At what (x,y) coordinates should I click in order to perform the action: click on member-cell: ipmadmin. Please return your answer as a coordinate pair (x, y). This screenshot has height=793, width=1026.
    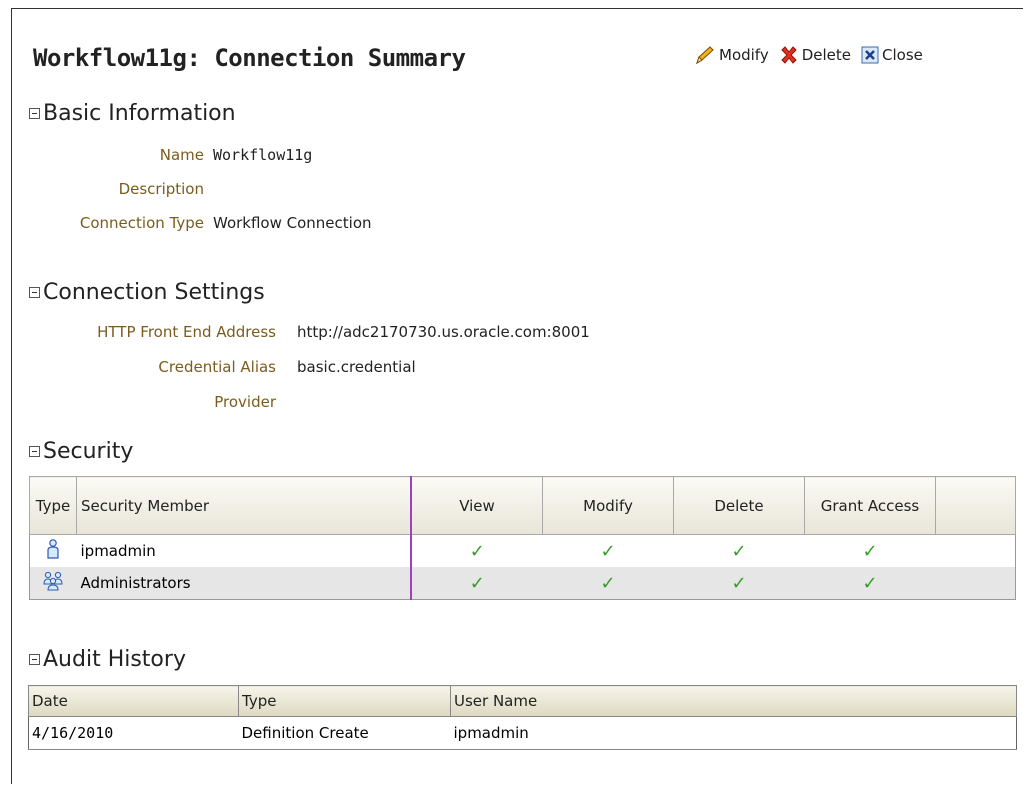
    Looking at the image, I should click on (244, 550).